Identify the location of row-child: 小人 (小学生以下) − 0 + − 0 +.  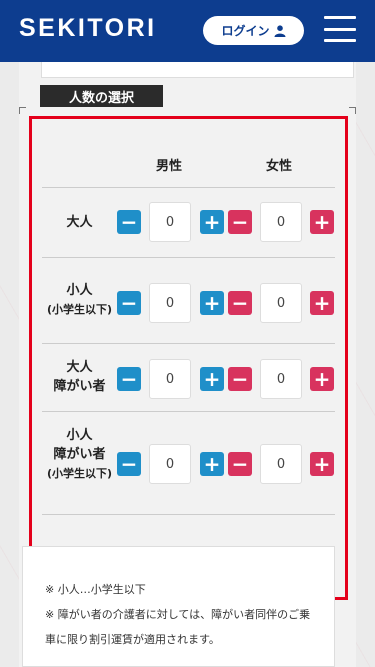
(188, 302).